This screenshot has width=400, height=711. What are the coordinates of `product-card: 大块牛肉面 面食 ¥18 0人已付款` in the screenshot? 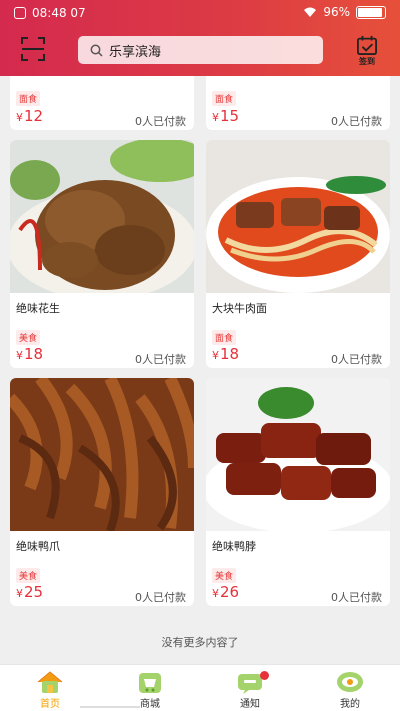 It's located at (298, 254).